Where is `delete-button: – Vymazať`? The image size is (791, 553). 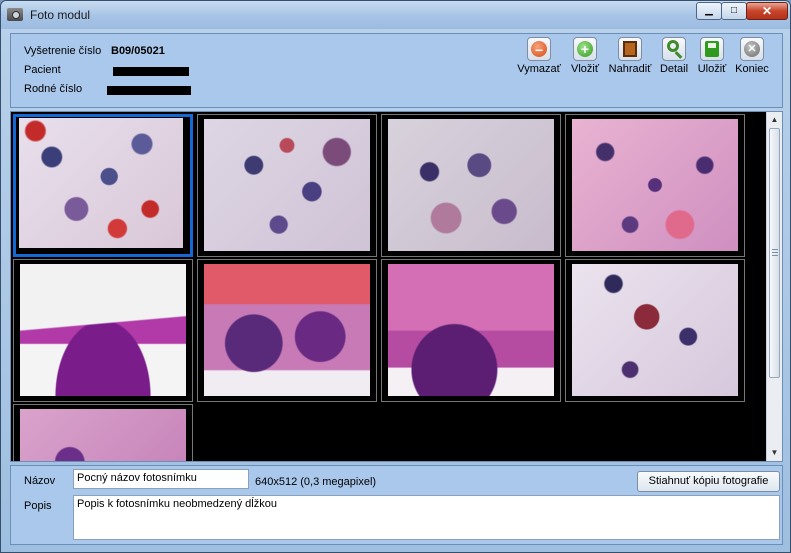
delete-button: – Vymazať is located at coordinates (539, 56).